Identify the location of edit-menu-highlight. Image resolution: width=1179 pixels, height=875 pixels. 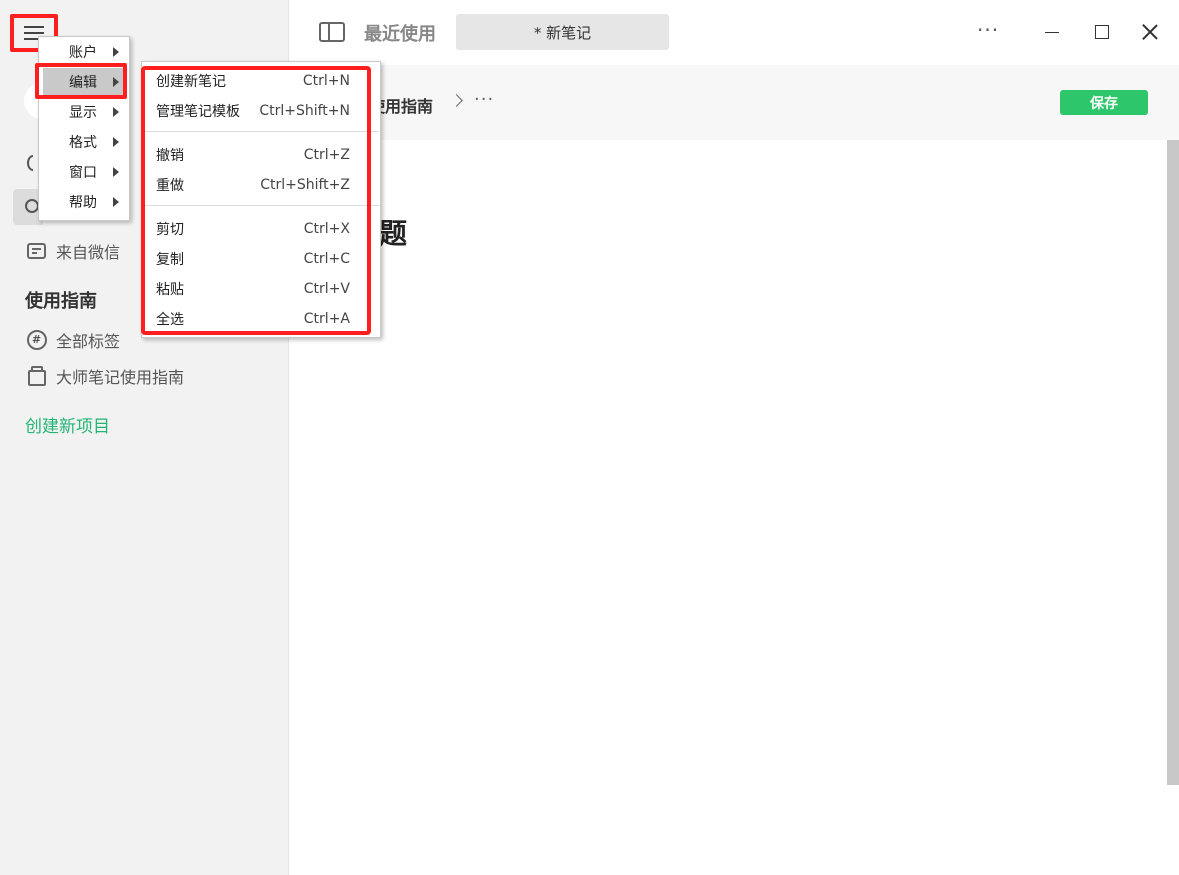
(81, 81).